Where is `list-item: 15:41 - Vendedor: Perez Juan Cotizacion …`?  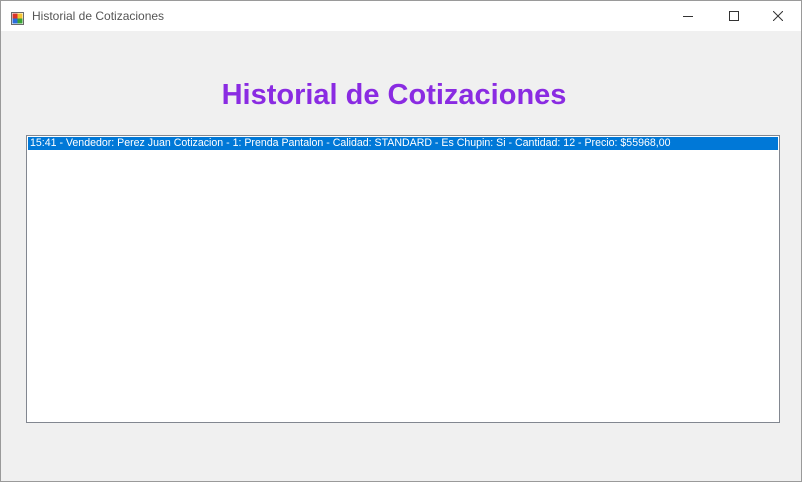
list-item: 15:41 - Vendedor: Perez Juan Cotizacion … is located at coordinates (403, 143).